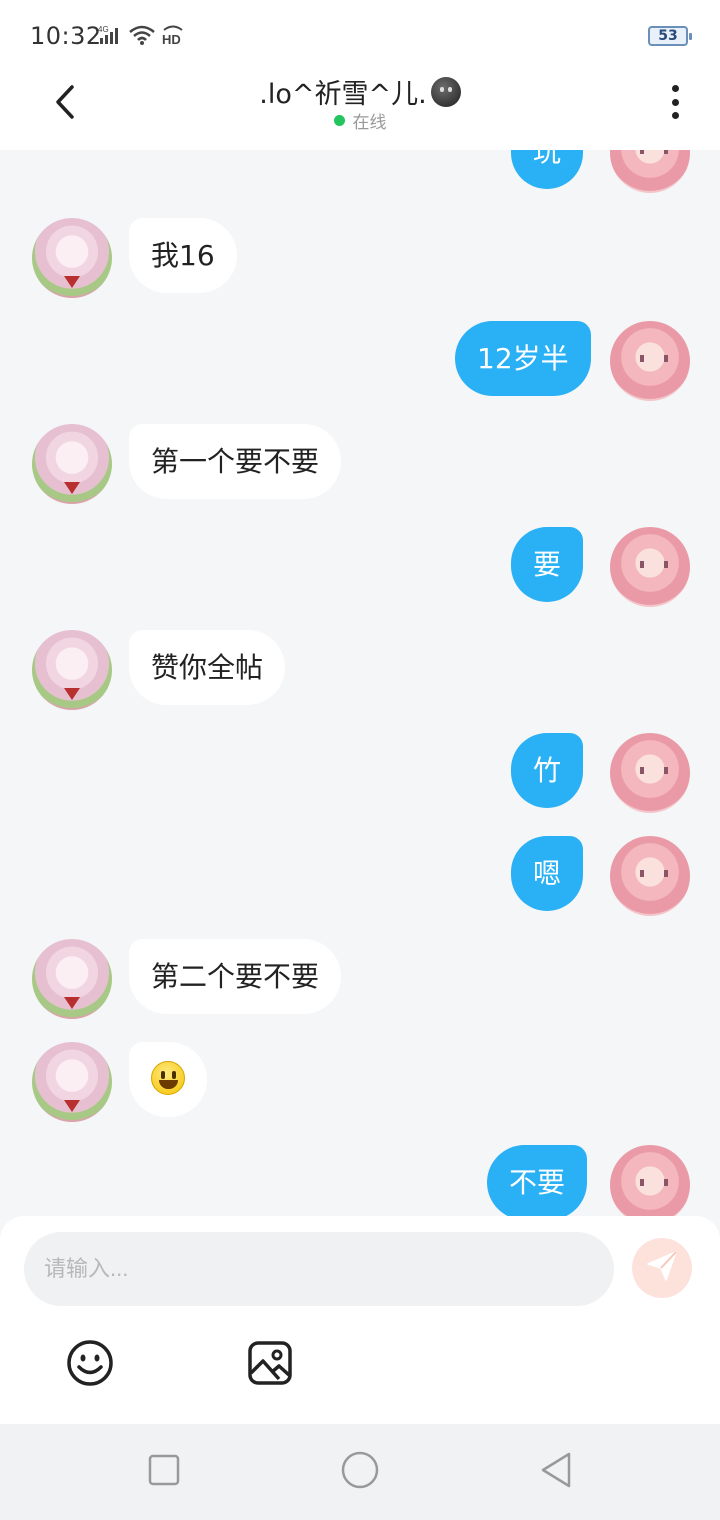  Describe the element at coordinates (235, 461) in the screenshot. I see `message-bubble-peer: 第一个要不要` at that location.